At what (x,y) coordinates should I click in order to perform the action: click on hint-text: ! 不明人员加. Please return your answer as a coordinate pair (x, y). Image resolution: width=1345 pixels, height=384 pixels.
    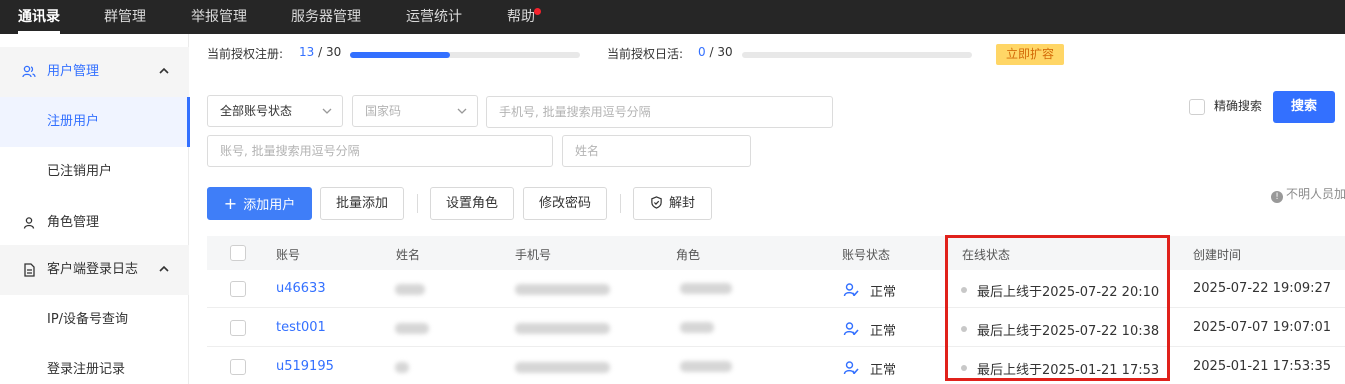
    Looking at the image, I should click on (1308, 194).